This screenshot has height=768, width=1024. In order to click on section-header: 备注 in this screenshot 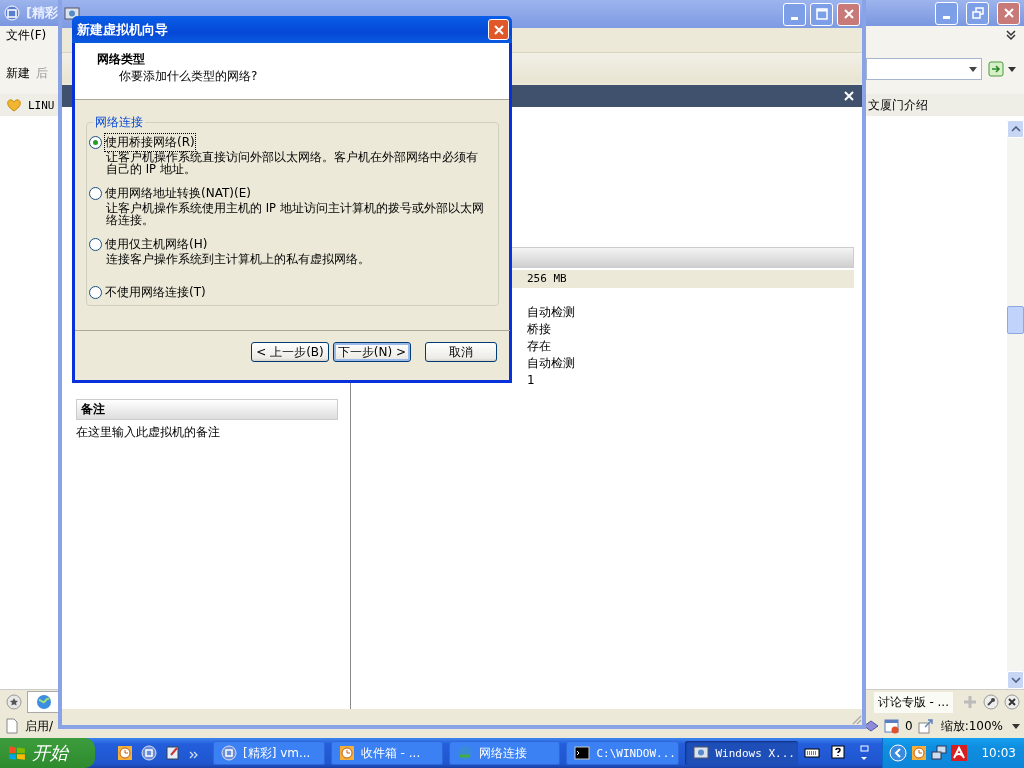, I will do `click(207, 409)`.